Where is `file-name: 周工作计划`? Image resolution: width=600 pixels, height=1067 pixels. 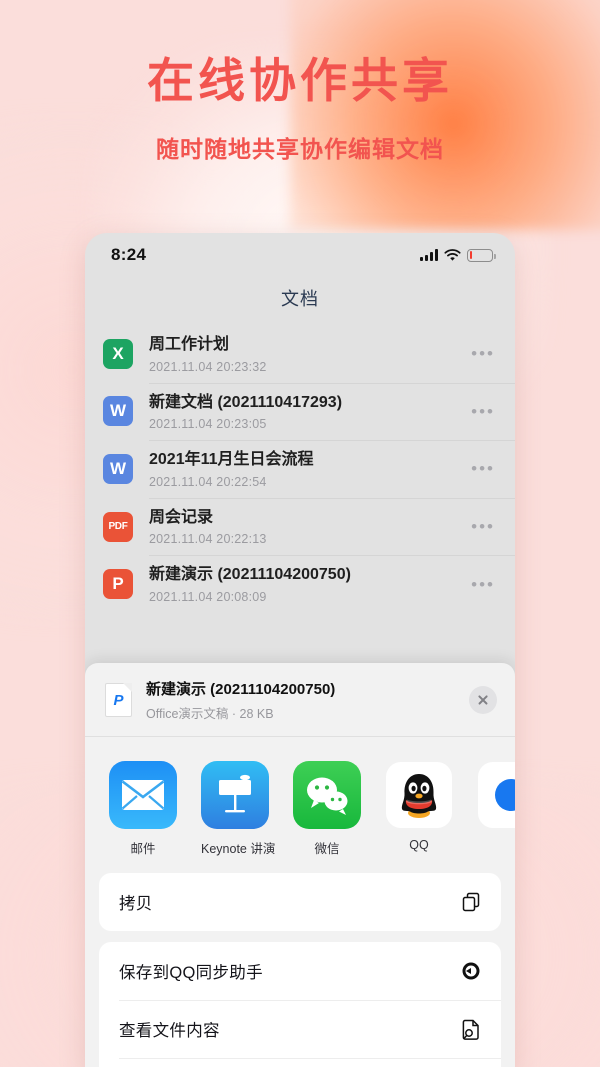
file-name: 周工作计划 is located at coordinates (189, 344).